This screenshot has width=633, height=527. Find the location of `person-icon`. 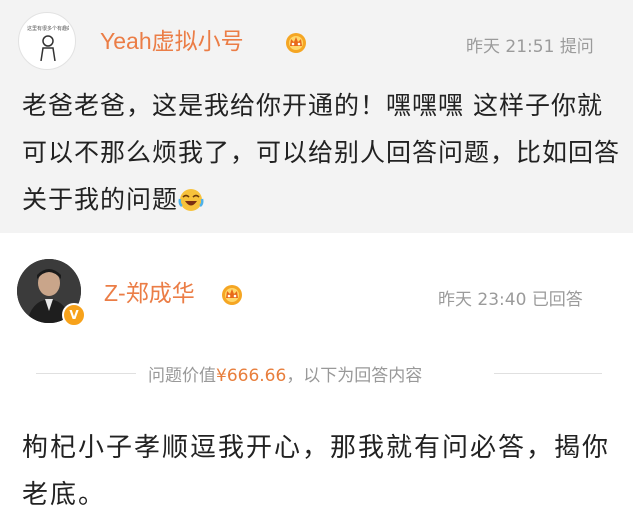

person-icon is located at coordinates (48, 48).